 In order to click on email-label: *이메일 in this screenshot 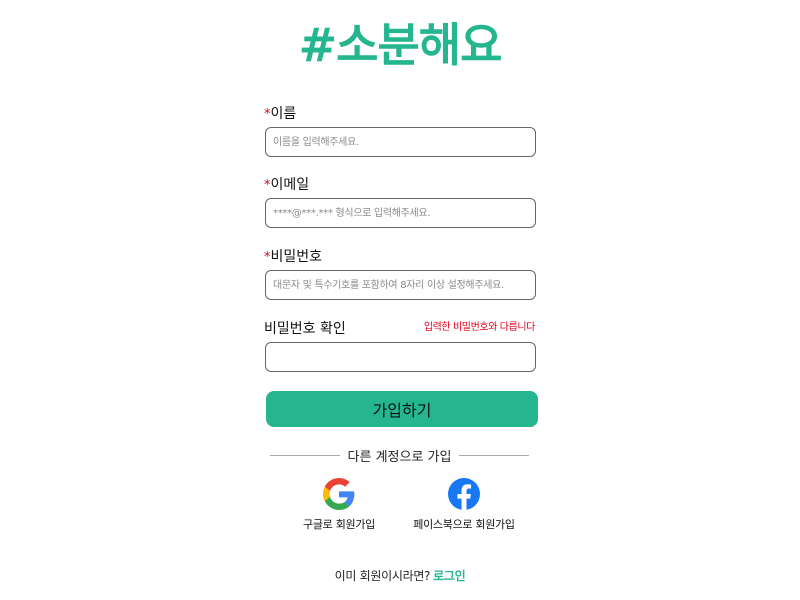, I will do `click(401, 185)`.